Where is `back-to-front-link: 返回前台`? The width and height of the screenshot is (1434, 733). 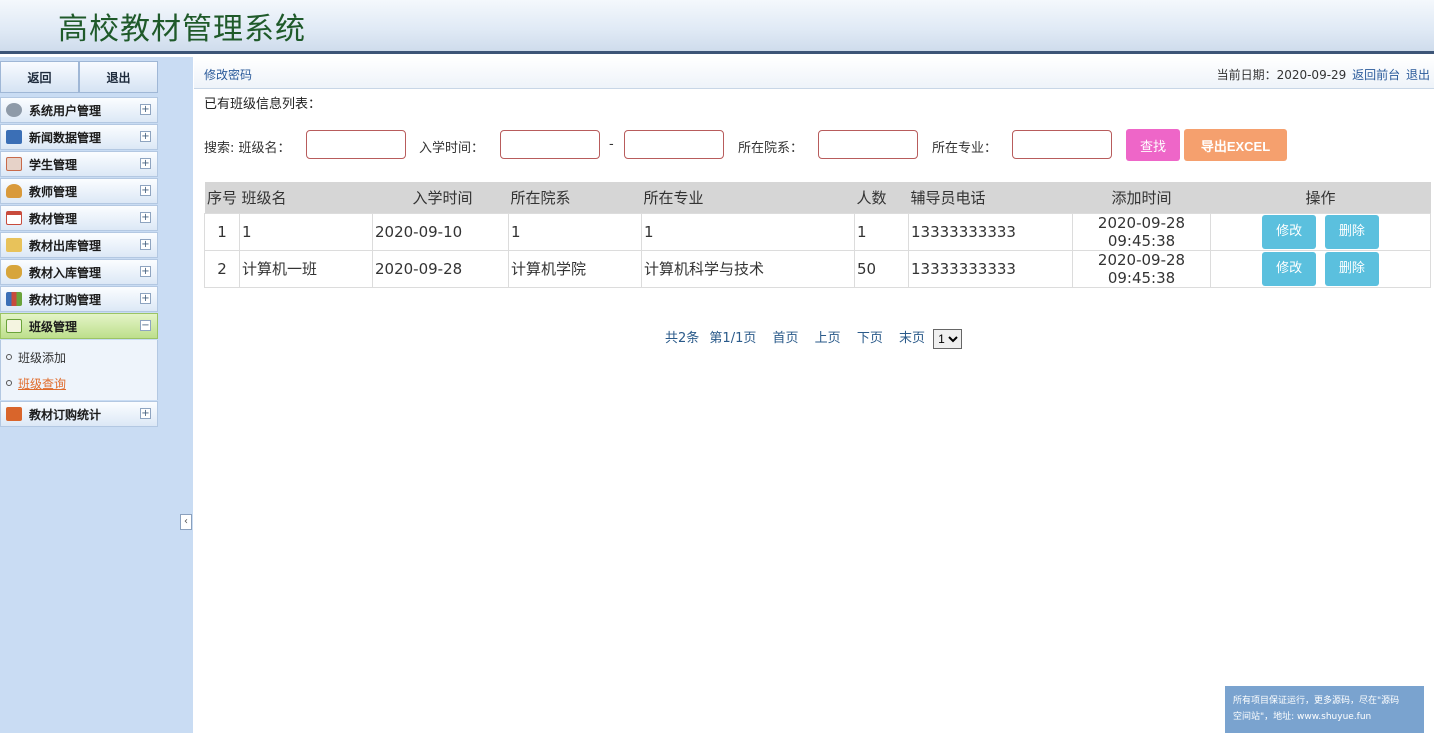
back-to-front-link: 返回前台 is located at coordinates (1376, 75).